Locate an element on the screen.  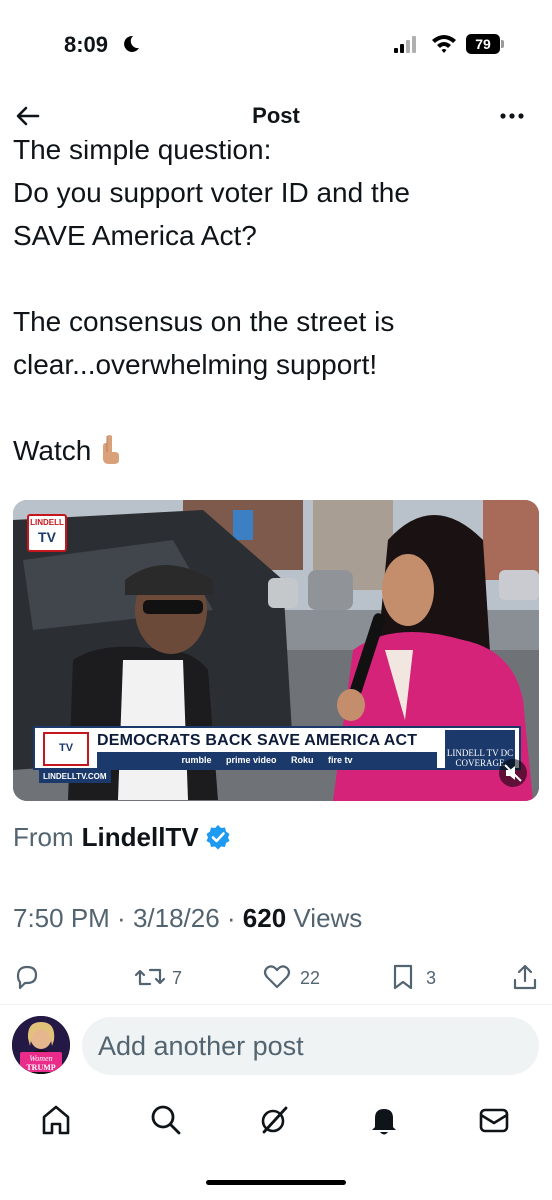
reply-icon is located at coordinates (27, 977).